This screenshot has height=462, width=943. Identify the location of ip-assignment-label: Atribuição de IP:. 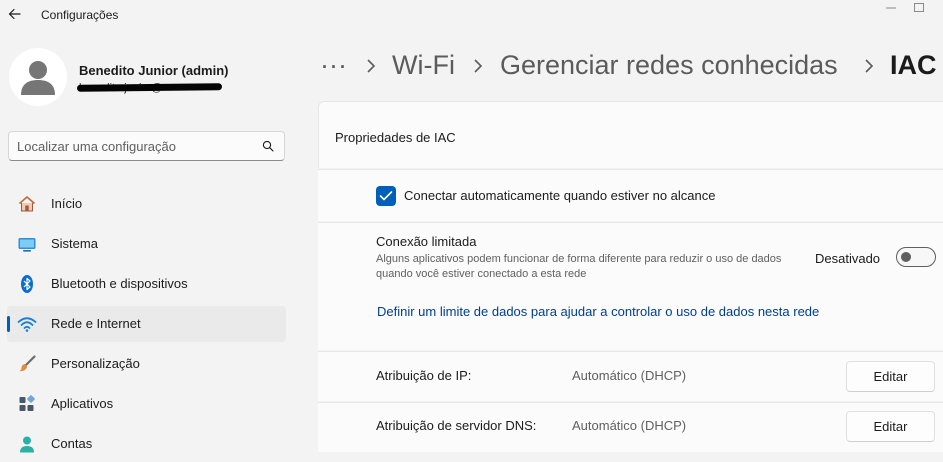
(424, 375).